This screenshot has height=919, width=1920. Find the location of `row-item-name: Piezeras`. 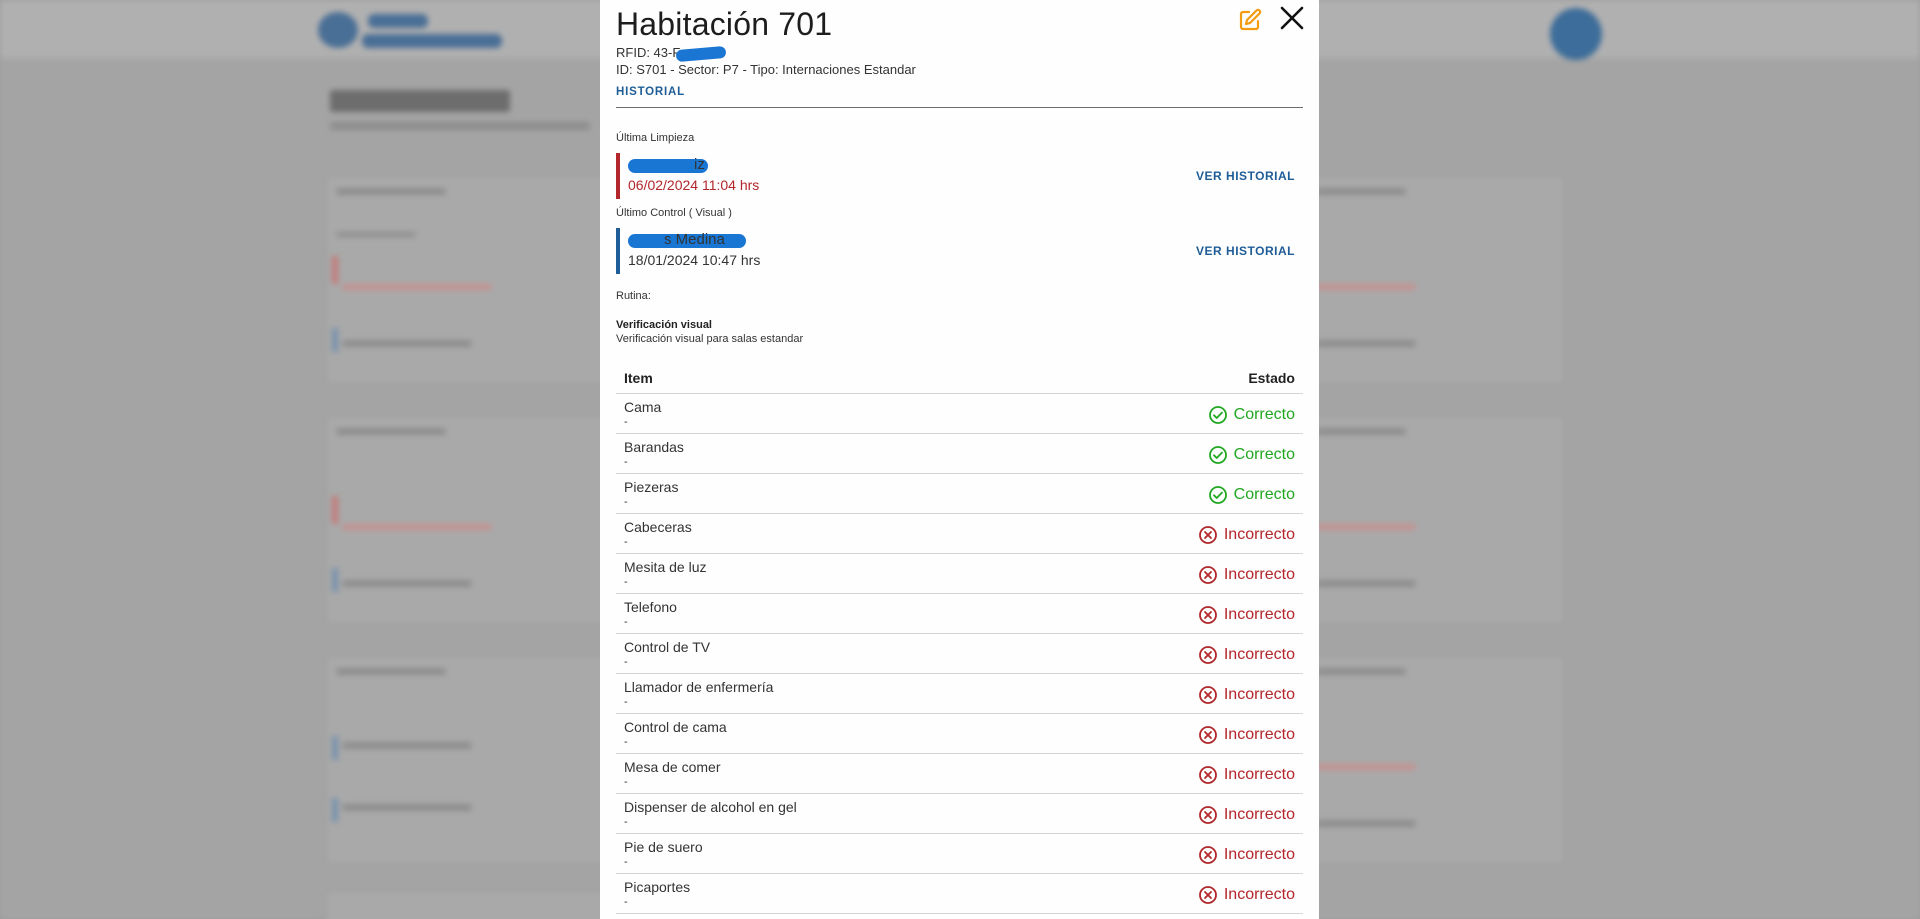

row-item-name: Piezeras is located at coordinates (651, 487).